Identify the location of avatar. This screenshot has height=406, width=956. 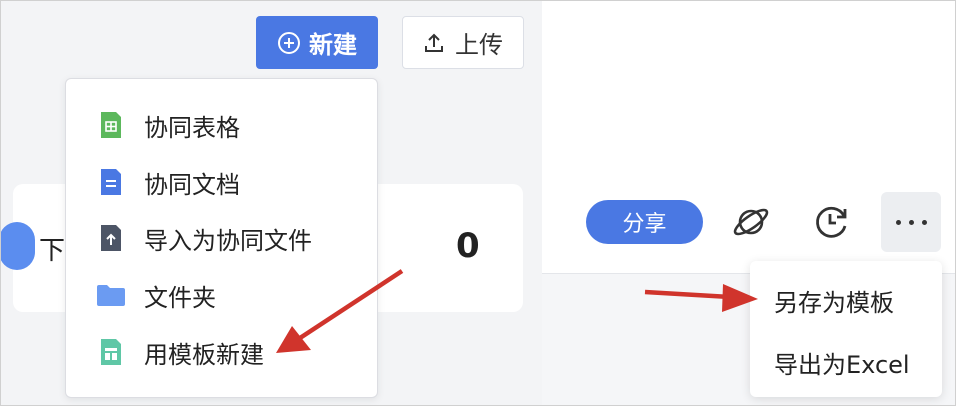
(18, 246).